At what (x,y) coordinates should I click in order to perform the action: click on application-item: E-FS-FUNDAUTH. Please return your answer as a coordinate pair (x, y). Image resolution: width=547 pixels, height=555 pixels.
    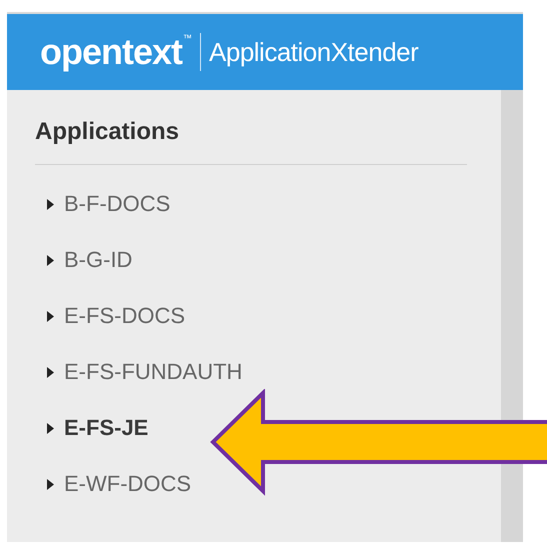
    Looking at the image, I should click on (144, 372).